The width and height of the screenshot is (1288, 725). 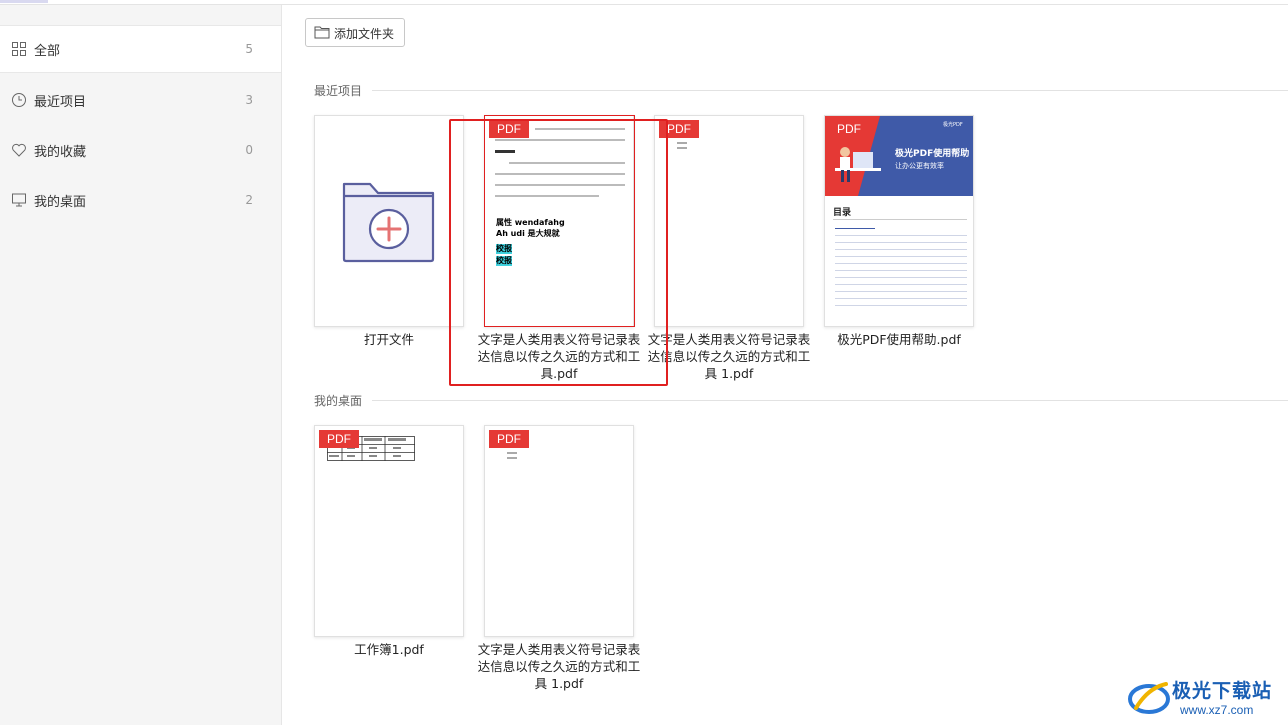 What do you see at coordinates (249, 200) in the screenshot?
I see `sidebar-item-count: 2` at bounding box center [249, 200].